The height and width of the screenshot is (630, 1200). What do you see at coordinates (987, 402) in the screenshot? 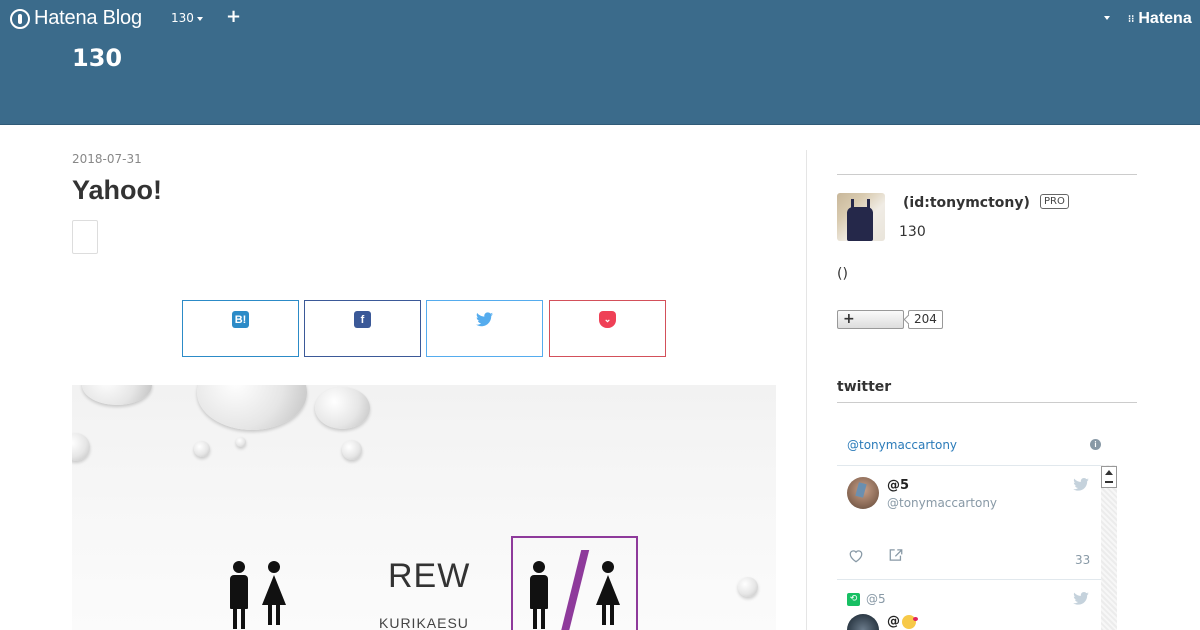
I see `section-divider` at bounding box center [987, 402].